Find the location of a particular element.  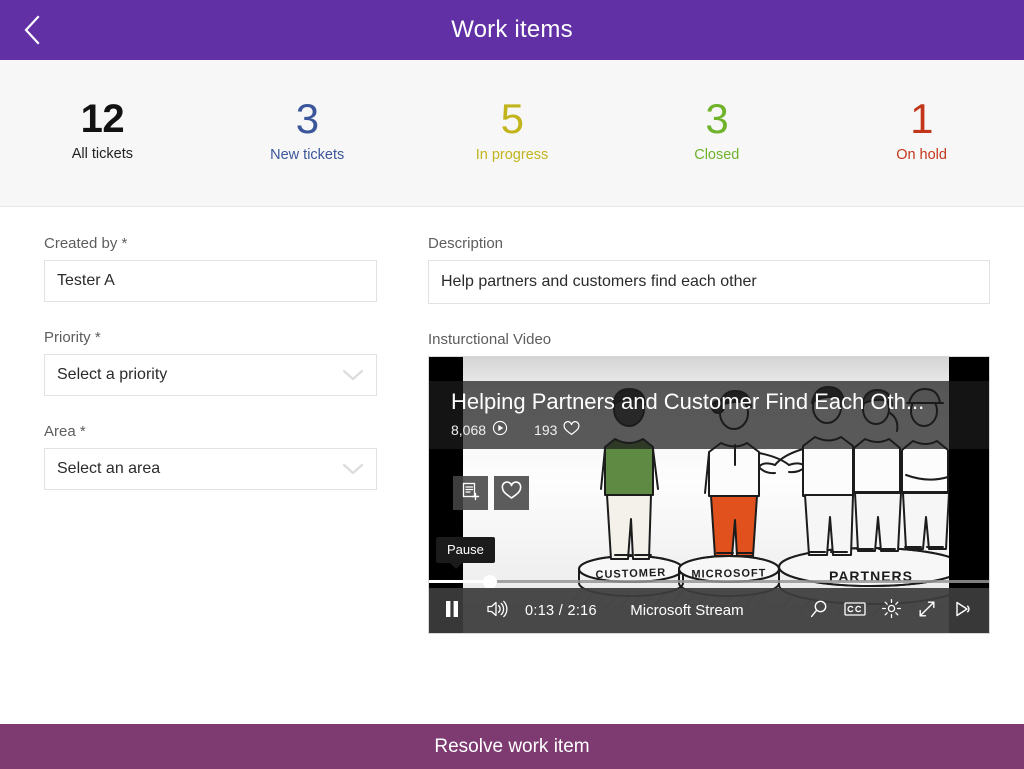

stat-all-tickets: 12 All tickets is located at coordinates (102, 130).